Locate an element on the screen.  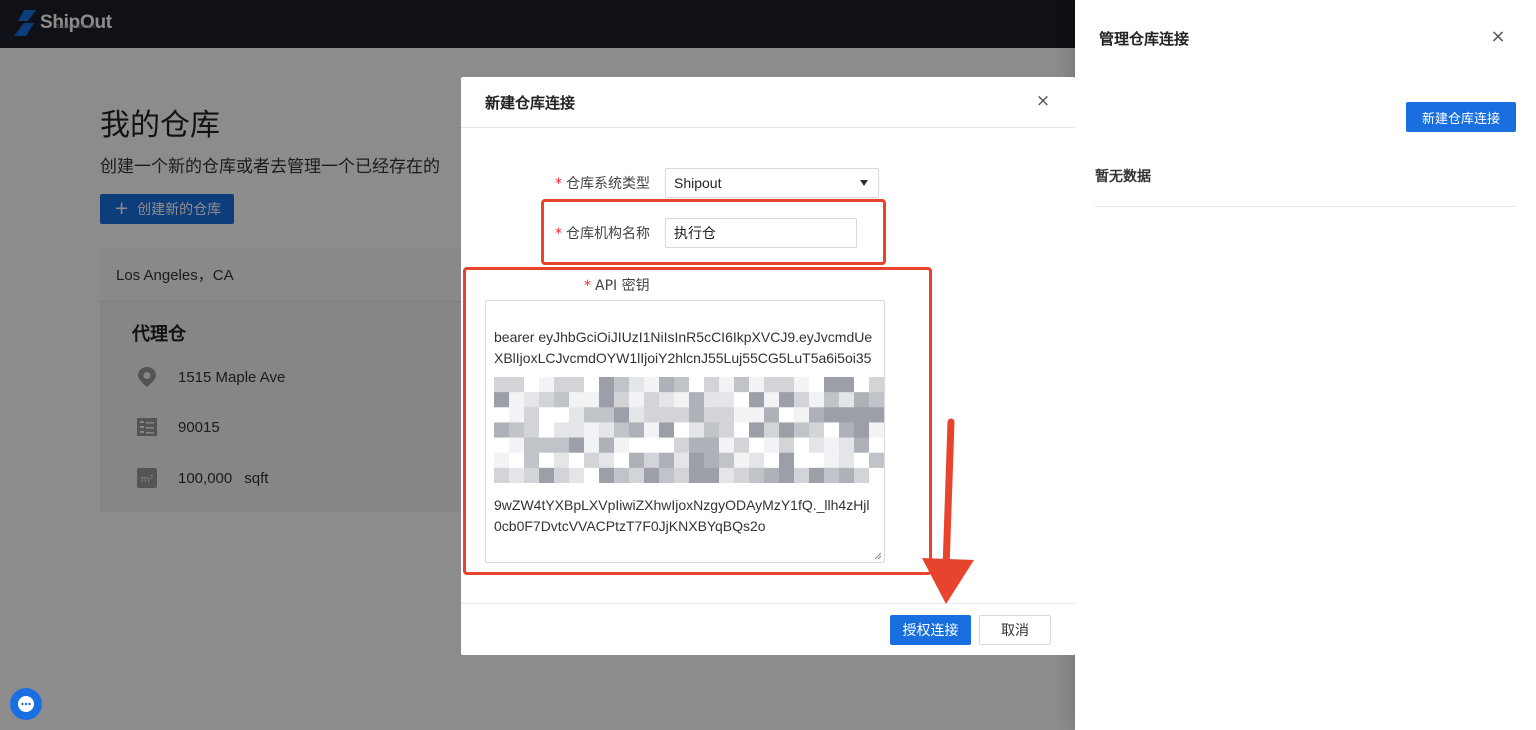
caret-down-icon is located at coordinates (864, 183).